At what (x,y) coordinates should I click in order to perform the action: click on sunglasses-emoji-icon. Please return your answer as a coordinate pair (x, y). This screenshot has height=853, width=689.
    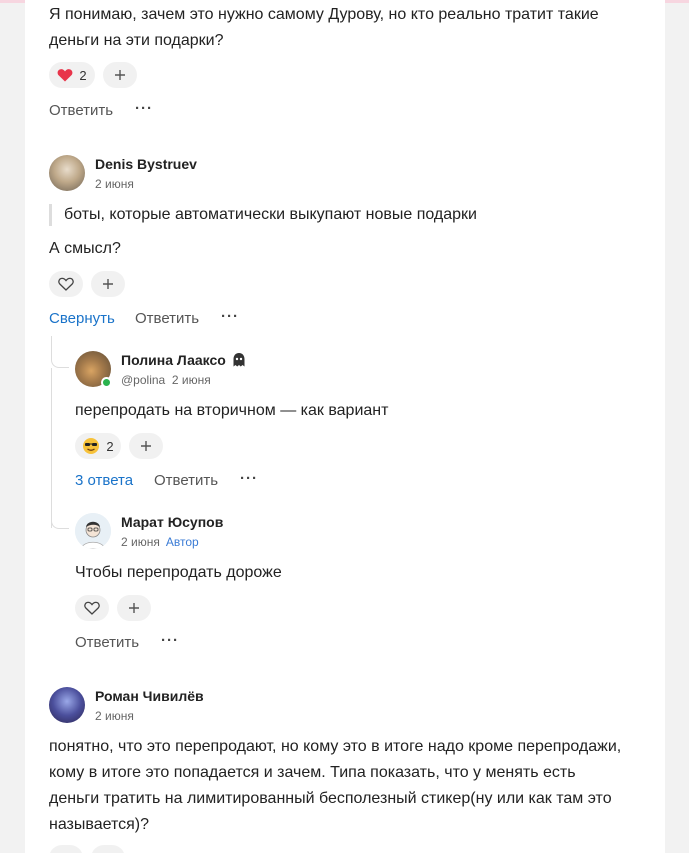
    Looking at the image, I should click on (91, 446).